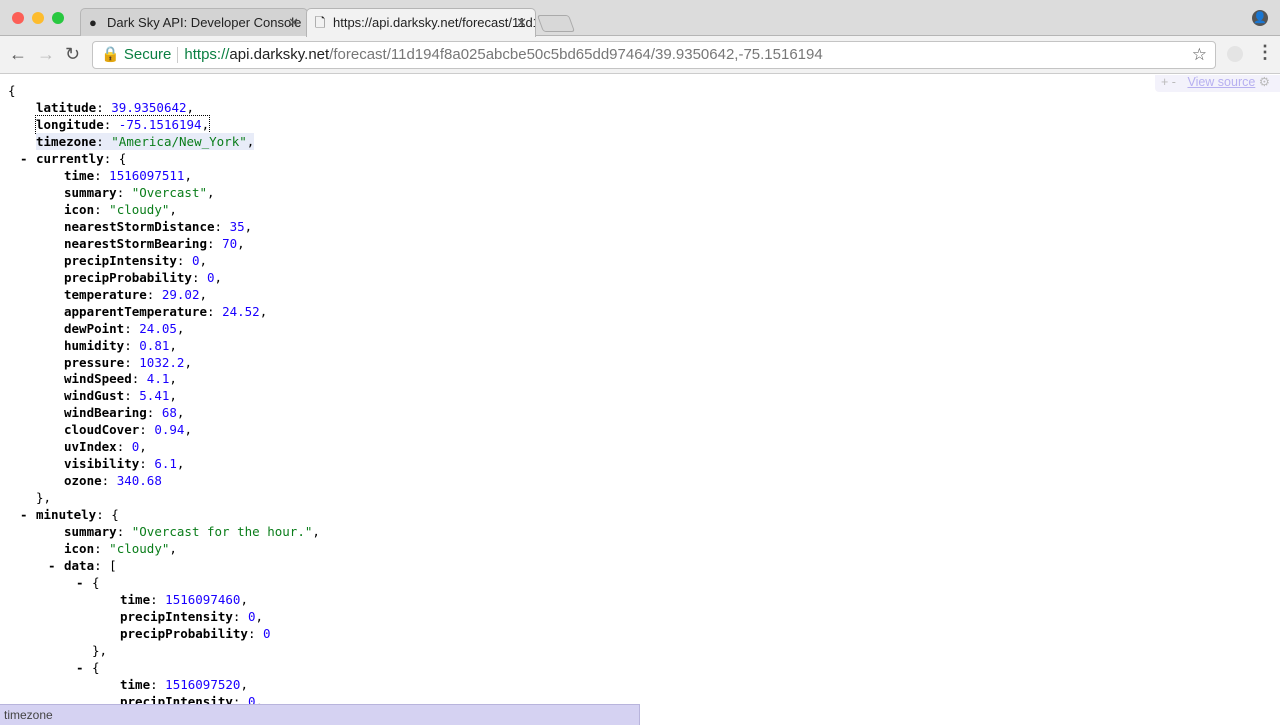  What do you see at coordinates (18, 54) in the screenshot?
I see `back-icon: ←` at bounding box center [18, 54].